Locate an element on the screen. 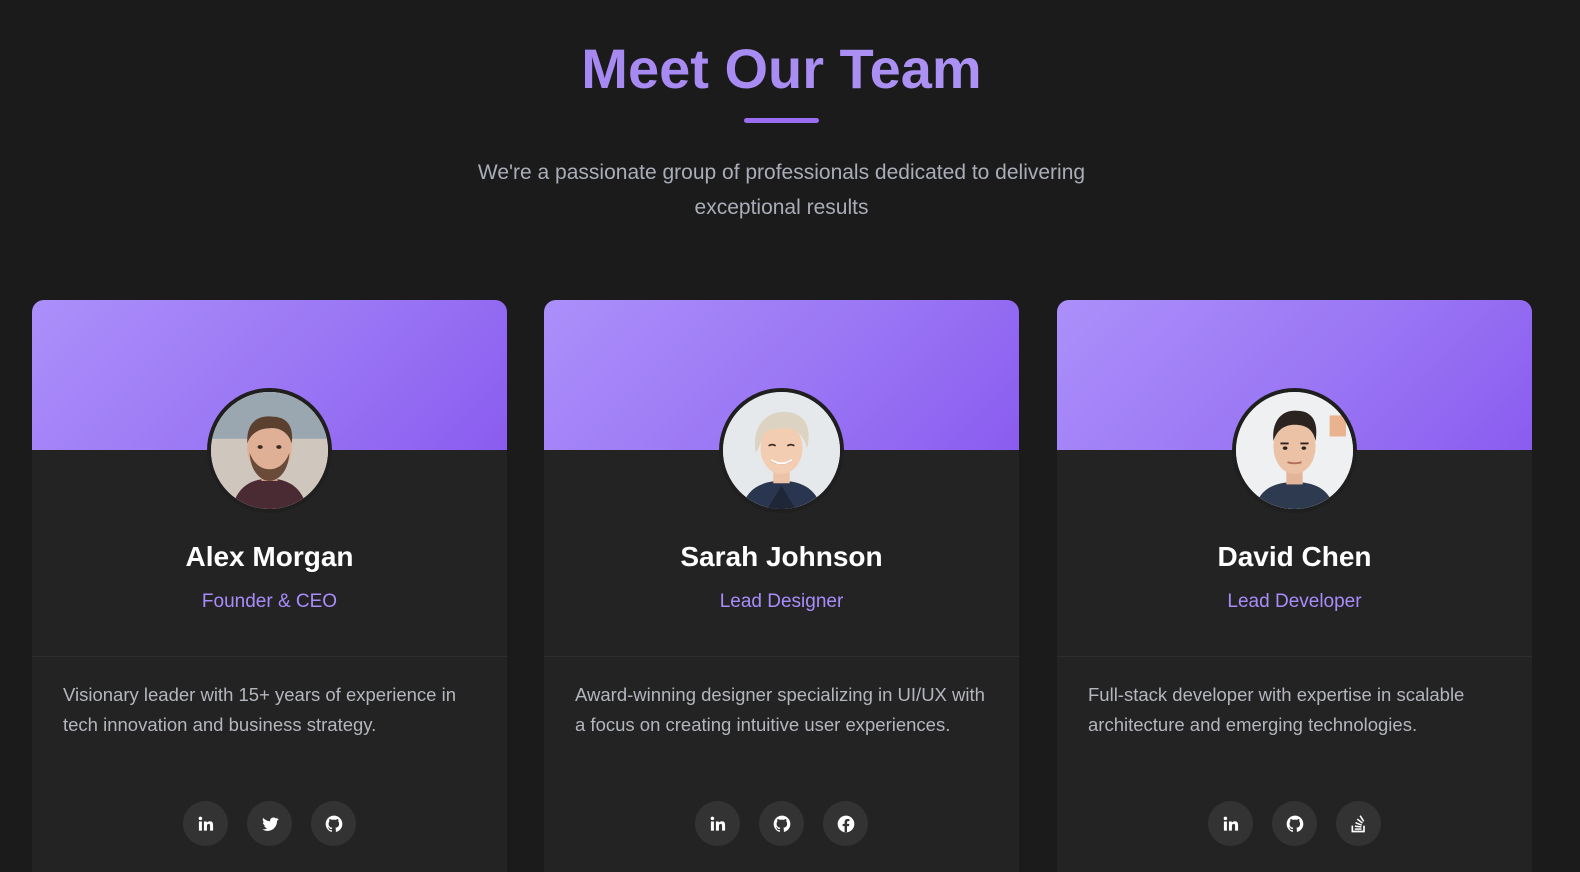 The width and height of the screenshot is (1580, 872). avatar-photo-female-blonde is located at coordinates (781, 450).